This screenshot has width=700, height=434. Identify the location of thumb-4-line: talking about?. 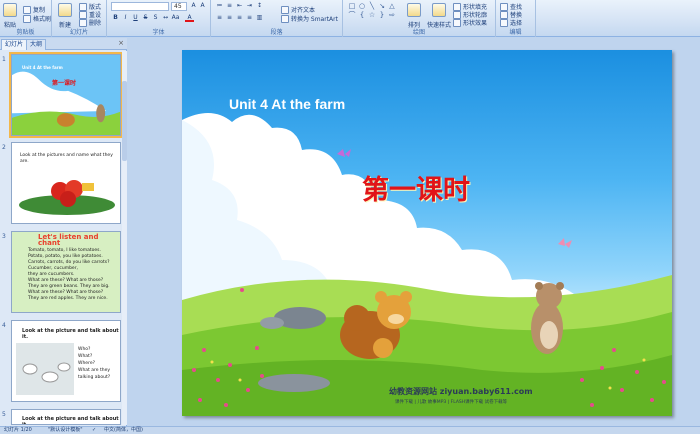
(94, 377).